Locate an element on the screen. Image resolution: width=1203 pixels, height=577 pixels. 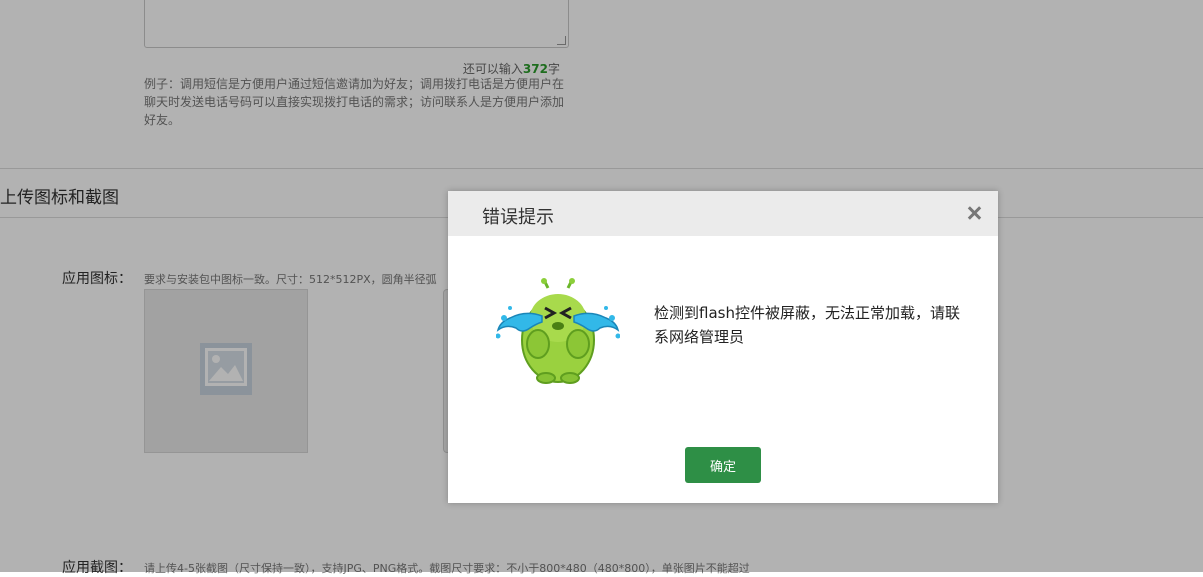
close-icon is located at coordinates (974, 213).